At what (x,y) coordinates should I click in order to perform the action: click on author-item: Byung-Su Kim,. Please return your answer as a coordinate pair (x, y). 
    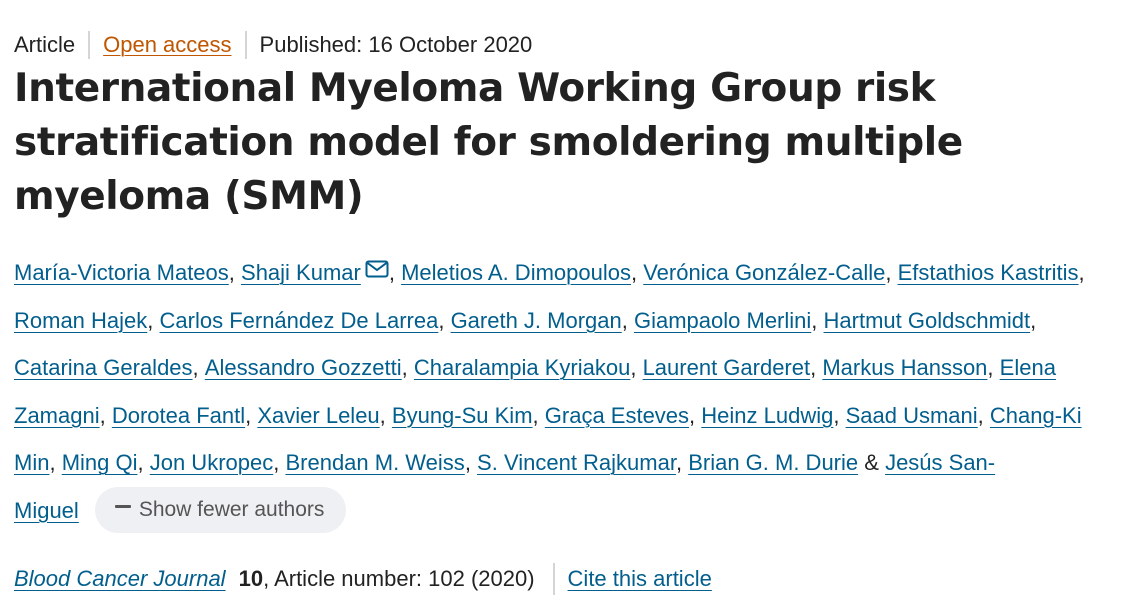
    Looking at the image, I should click on (468, 415).